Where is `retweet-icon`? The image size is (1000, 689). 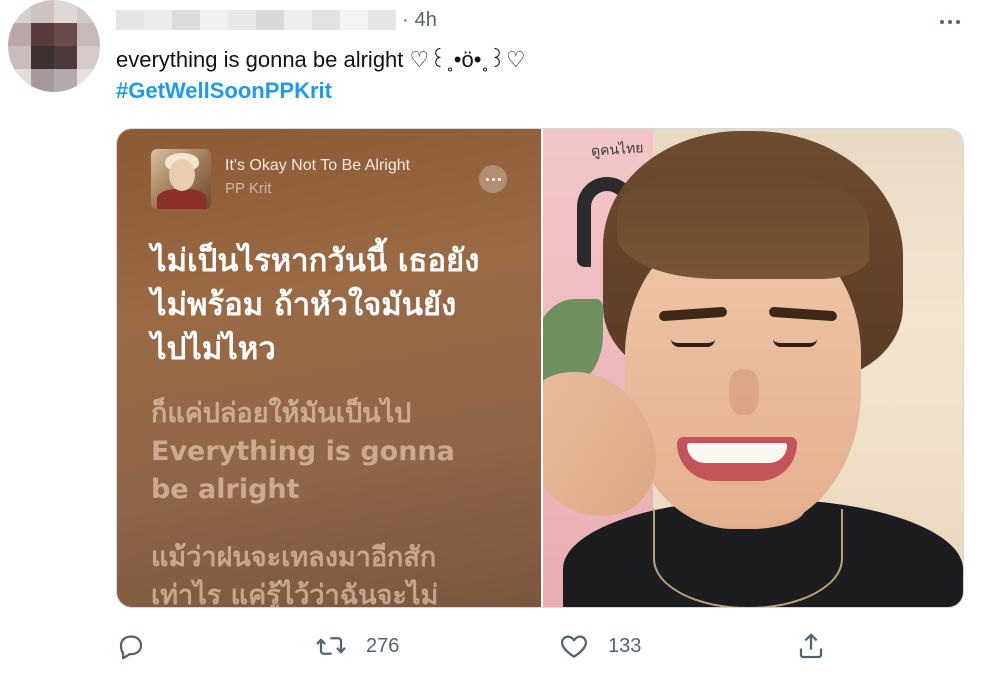 retweet-icon is located at coordinates (331, 646).